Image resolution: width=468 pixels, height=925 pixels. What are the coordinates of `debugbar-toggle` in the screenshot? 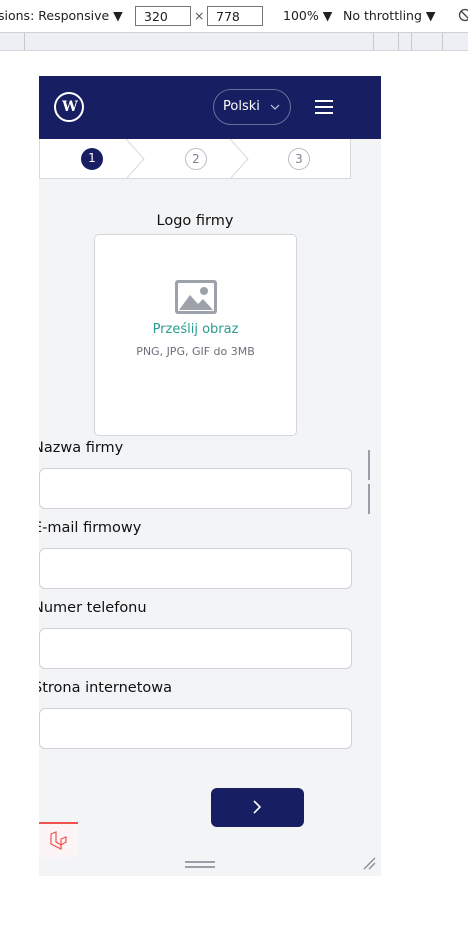 It's located at (58, 839).